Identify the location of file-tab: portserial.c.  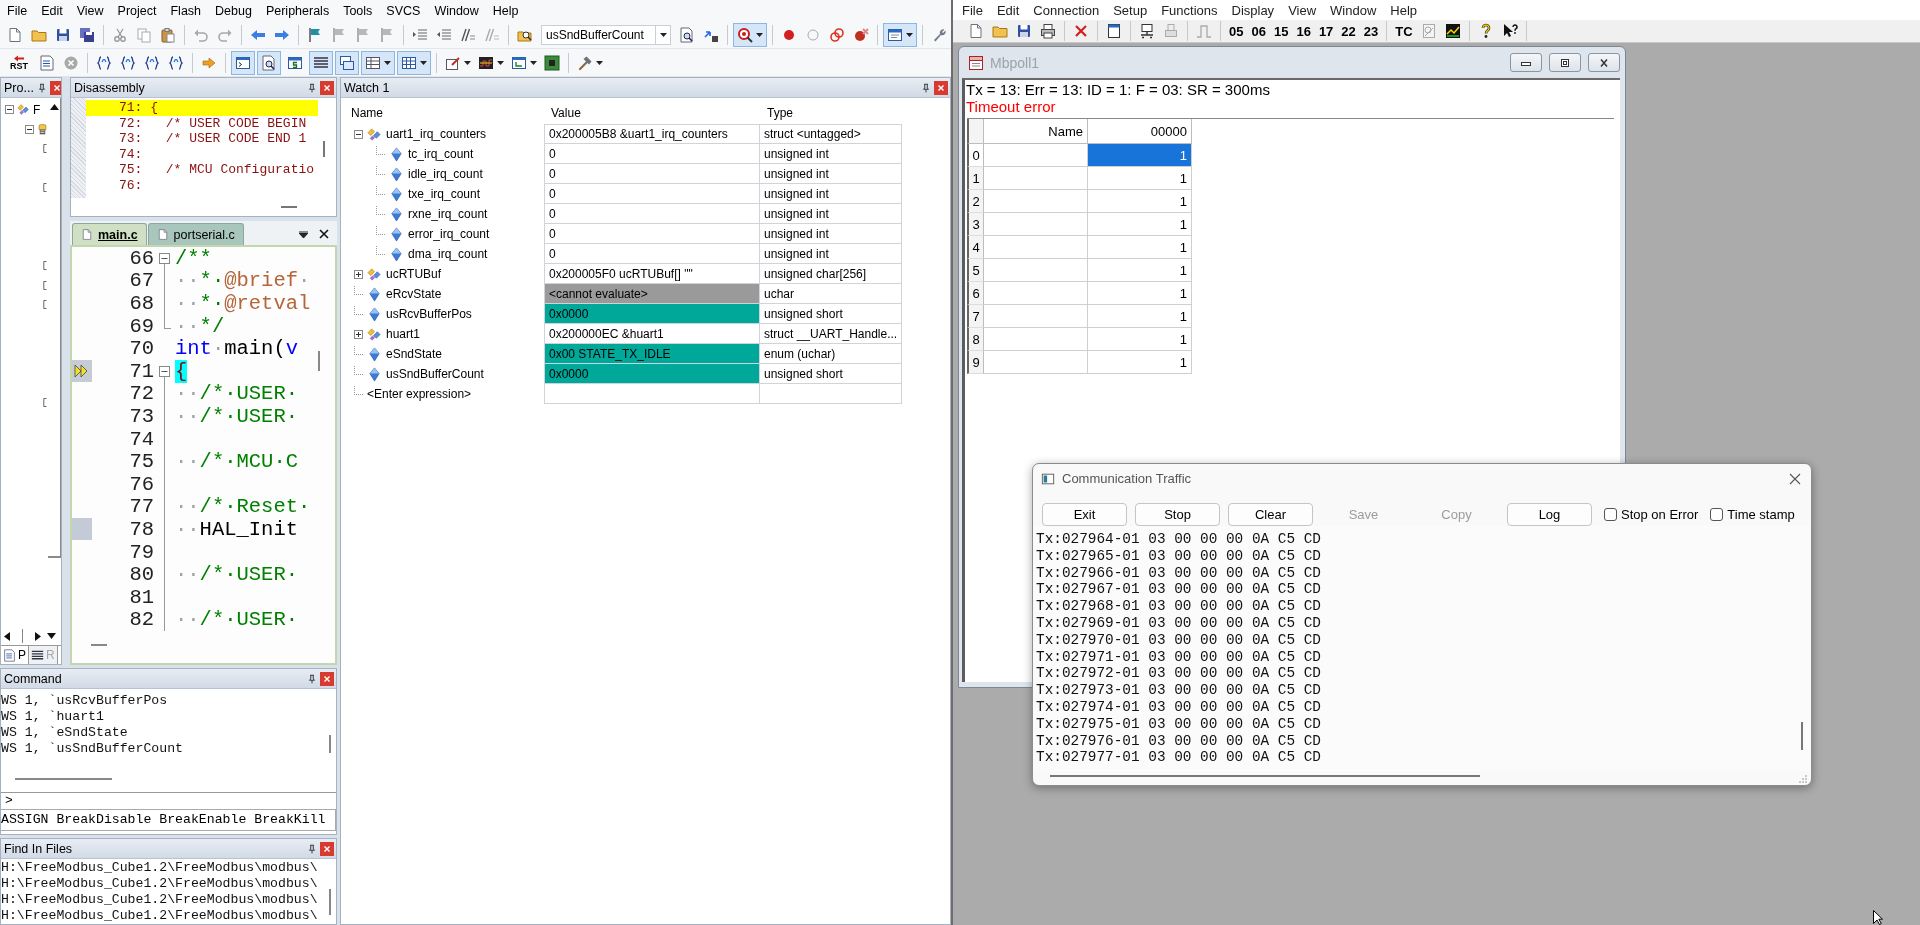
(195, 234).